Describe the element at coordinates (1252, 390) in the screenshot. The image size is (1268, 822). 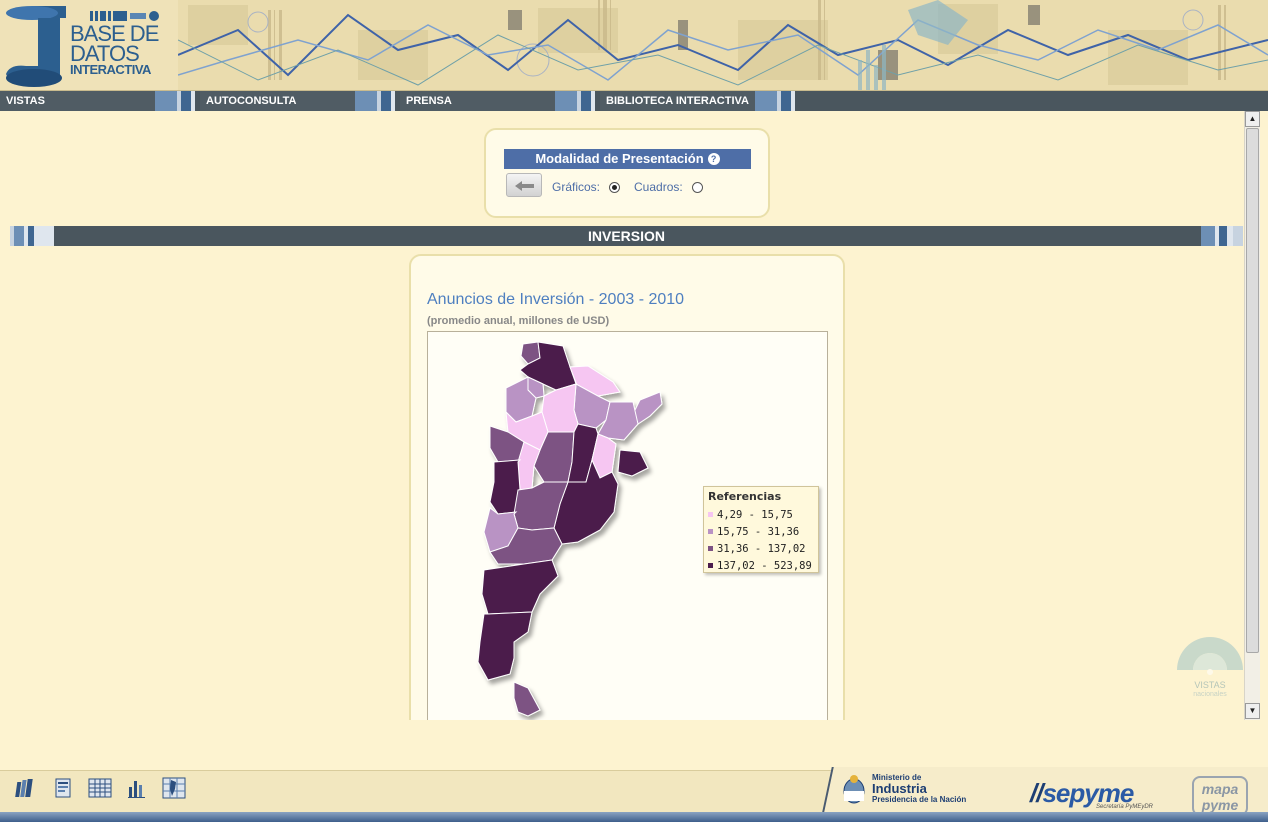
I see `scroll-thumb` at that location.